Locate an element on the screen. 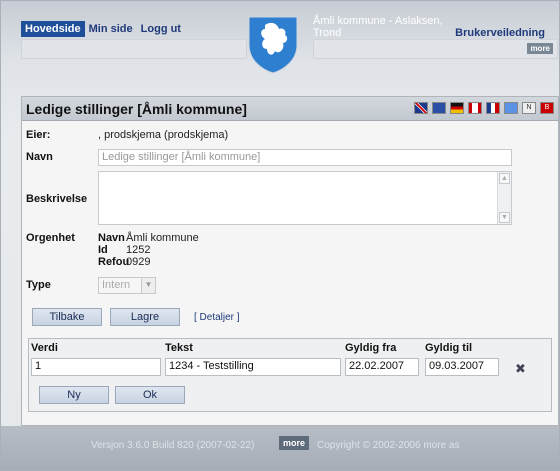  scroll-down-icon: ▼ is located at coordinates (504, 217).